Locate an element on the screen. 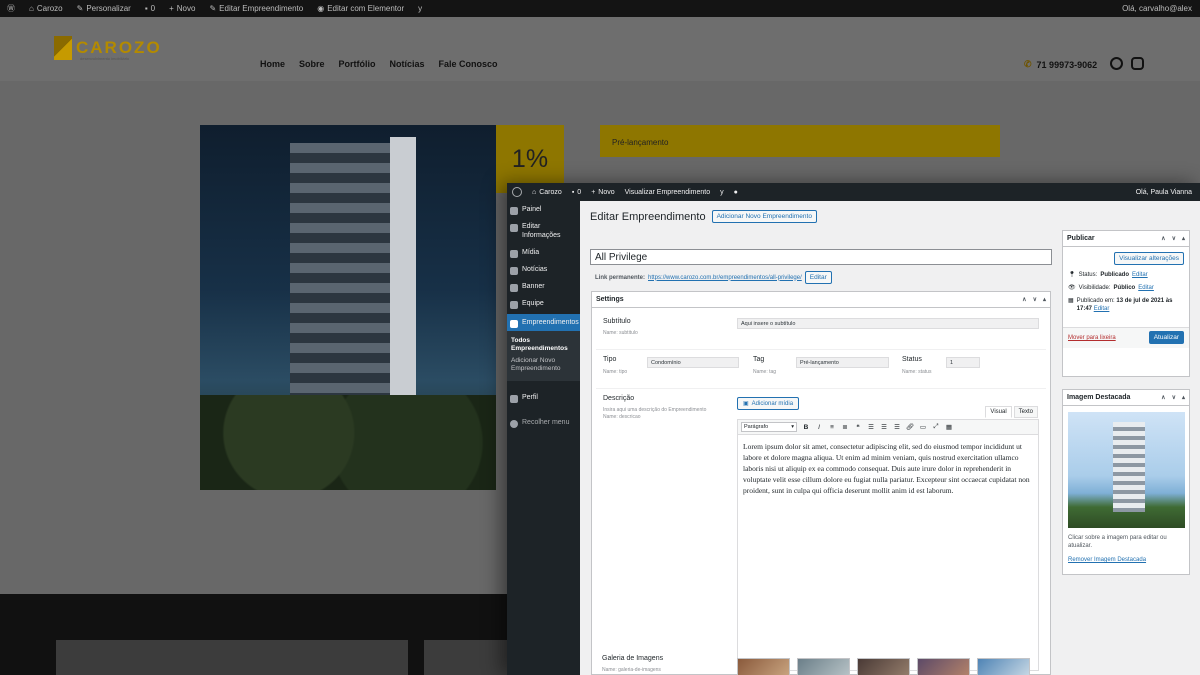  settings-header: Settings ∧ ∨ ▴ is located at coordinates (821, 300).